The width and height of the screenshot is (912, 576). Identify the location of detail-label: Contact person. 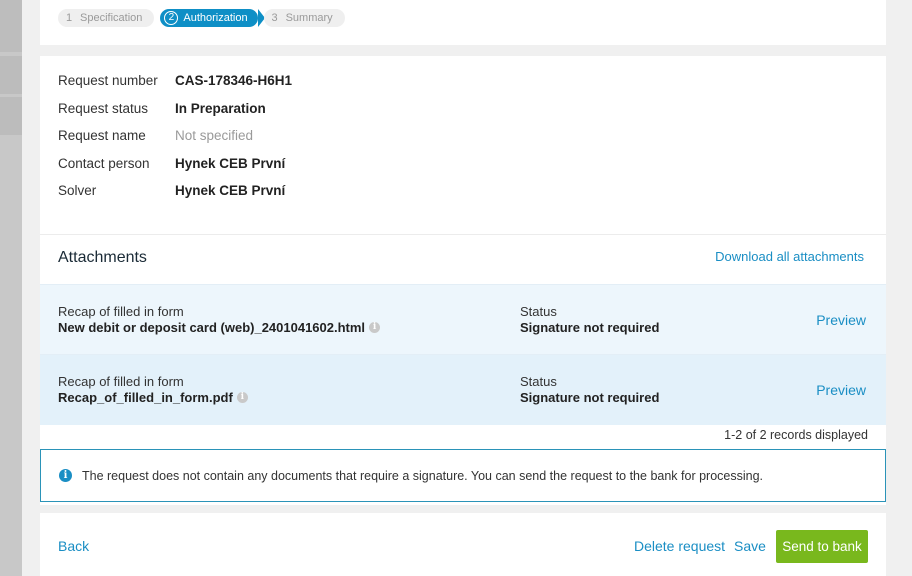
(104, 163).